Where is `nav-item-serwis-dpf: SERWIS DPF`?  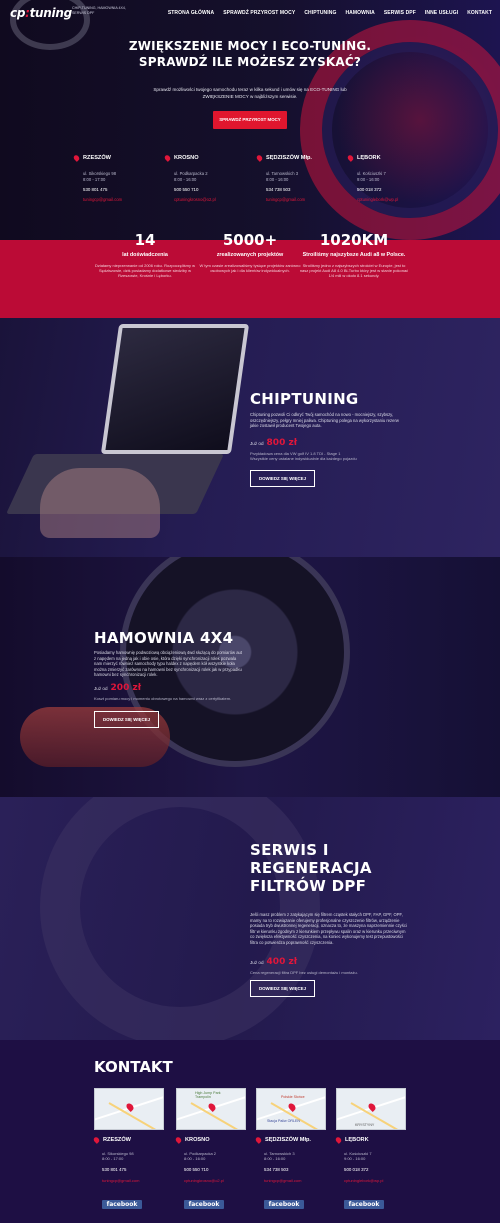
nav-item-serwis-dpf: SERWIS DPF is located at coordinates (400, 13).